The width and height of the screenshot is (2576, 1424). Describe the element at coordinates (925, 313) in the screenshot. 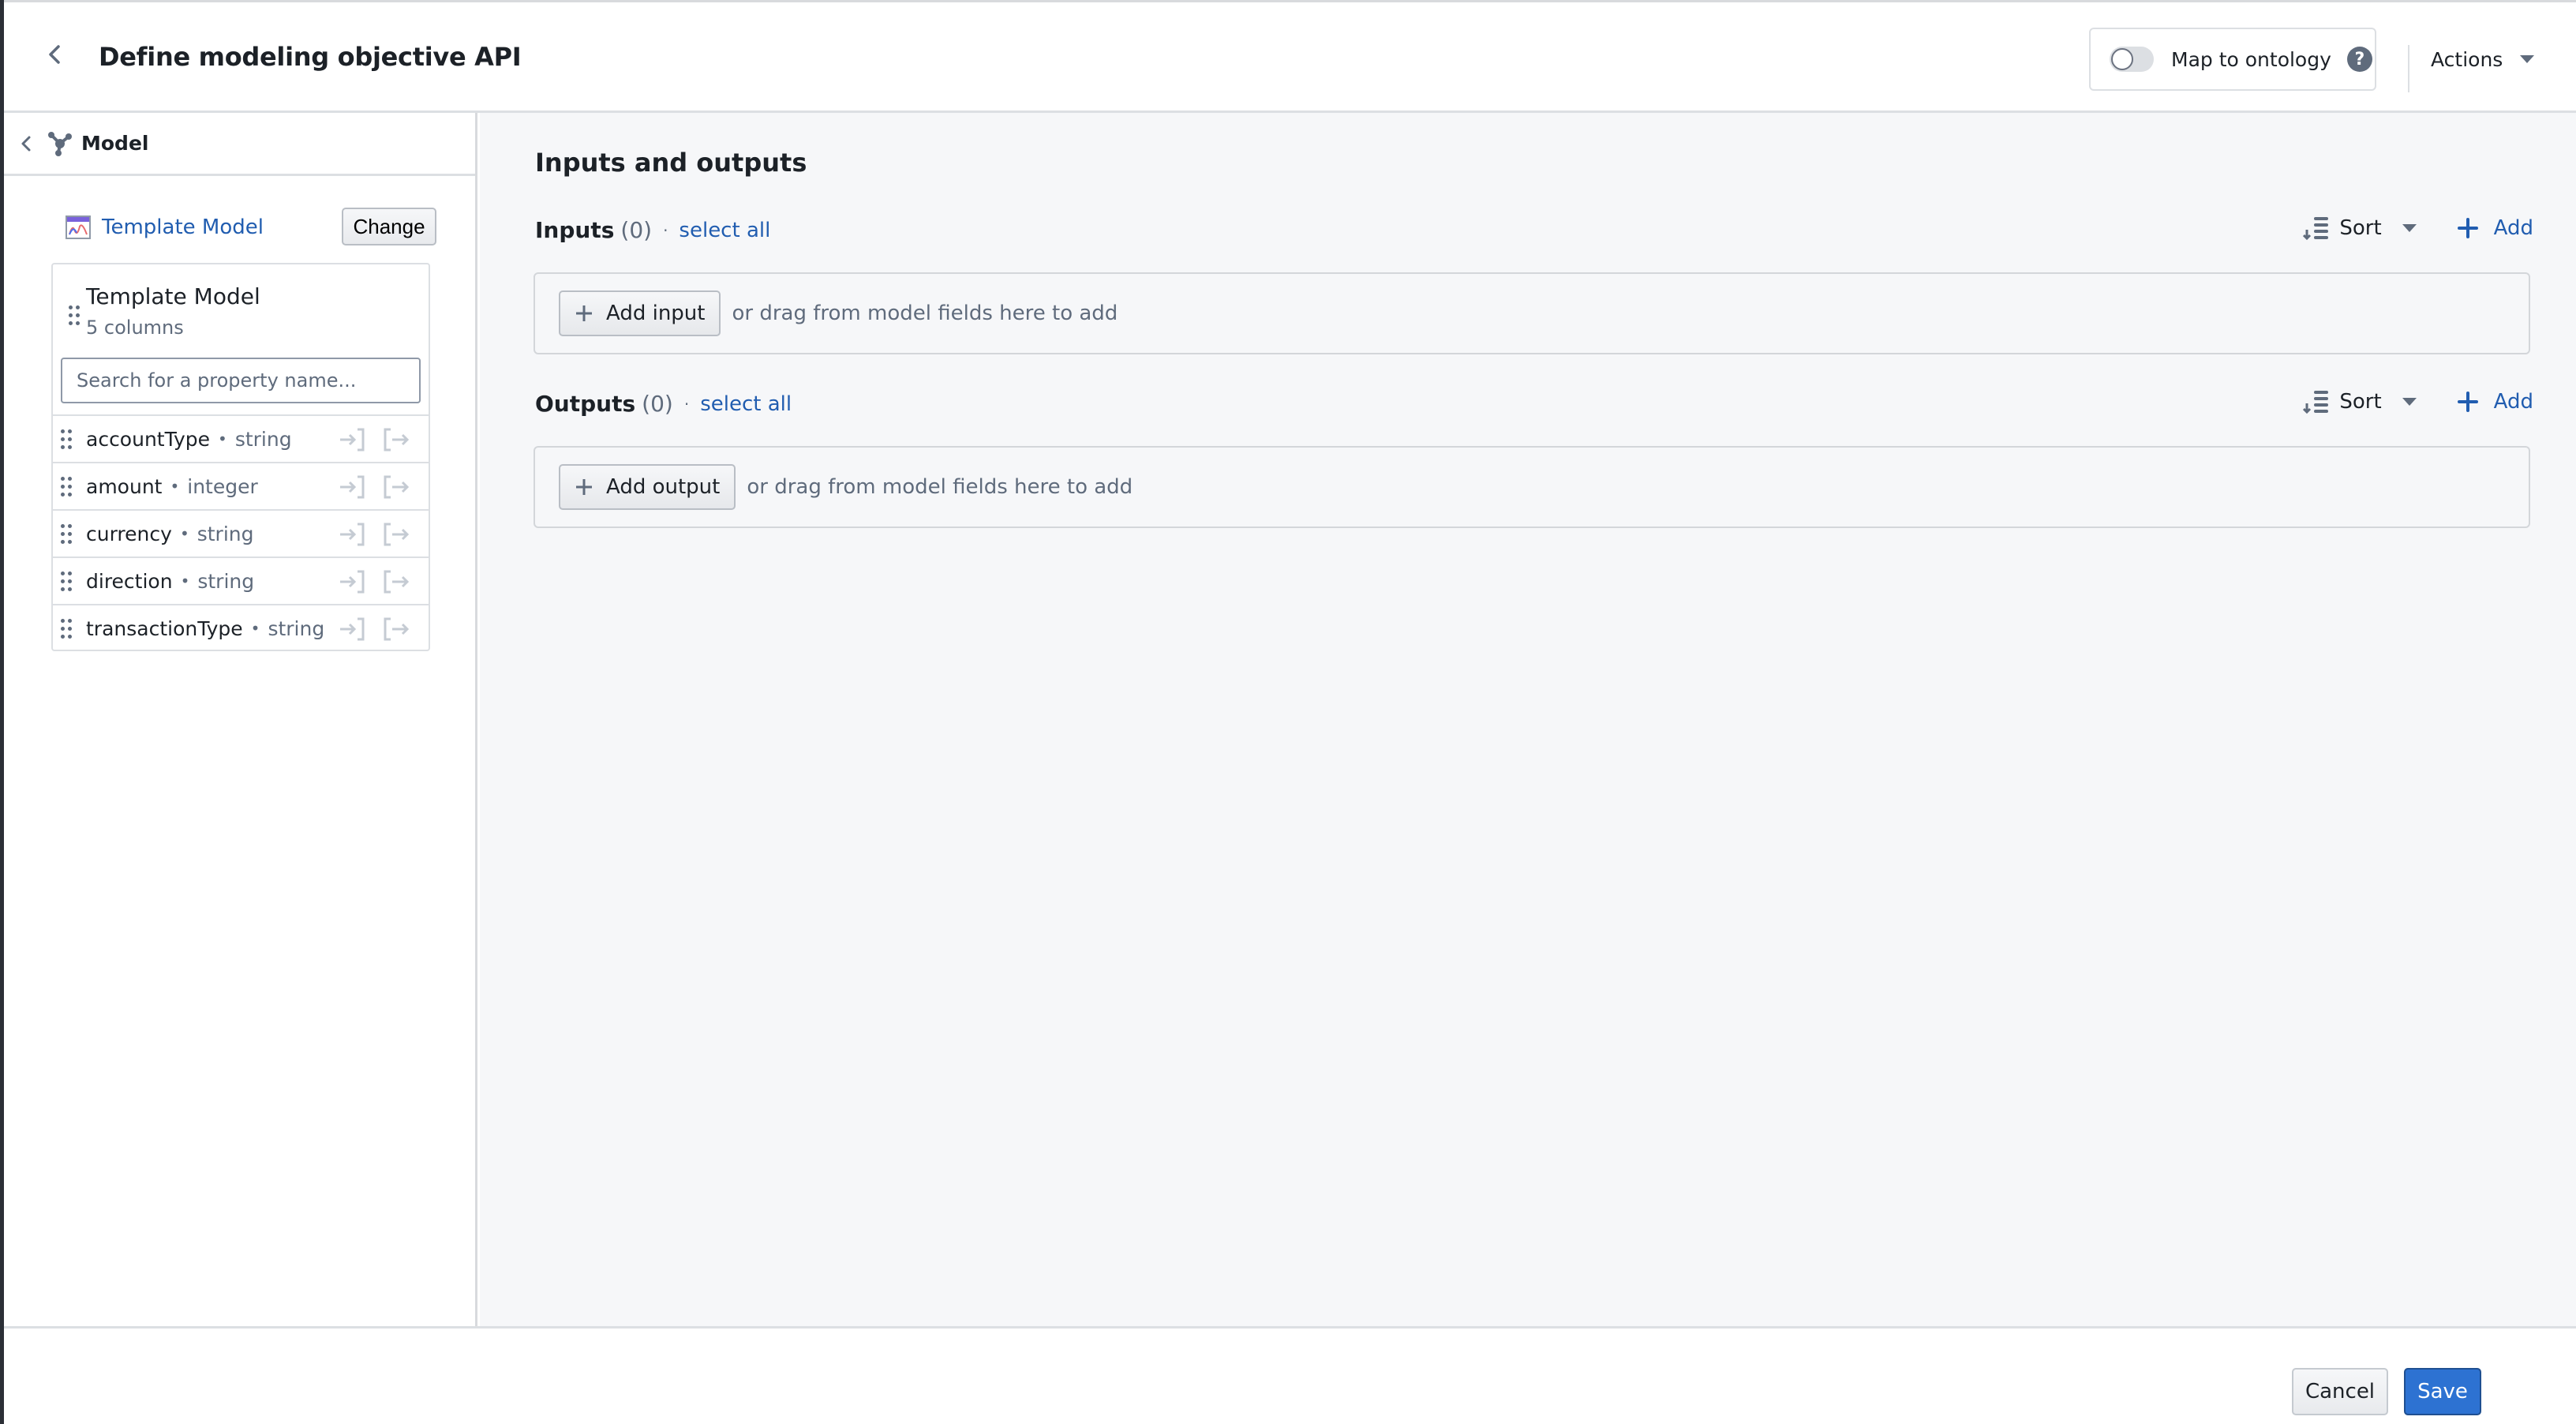

I see `inputs-drop-hint: or drag from model fields here to add` at that location.